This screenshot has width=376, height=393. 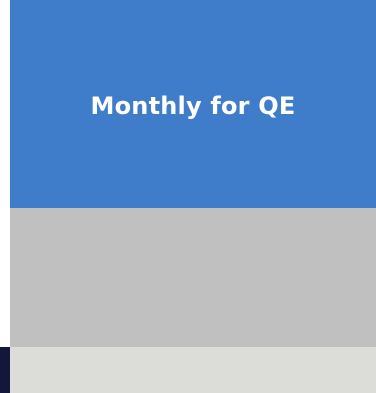 What do you see at coordinates (5, 370) in the screenshot?
I see `left-edge-strip` at bounding box center [5, 370].